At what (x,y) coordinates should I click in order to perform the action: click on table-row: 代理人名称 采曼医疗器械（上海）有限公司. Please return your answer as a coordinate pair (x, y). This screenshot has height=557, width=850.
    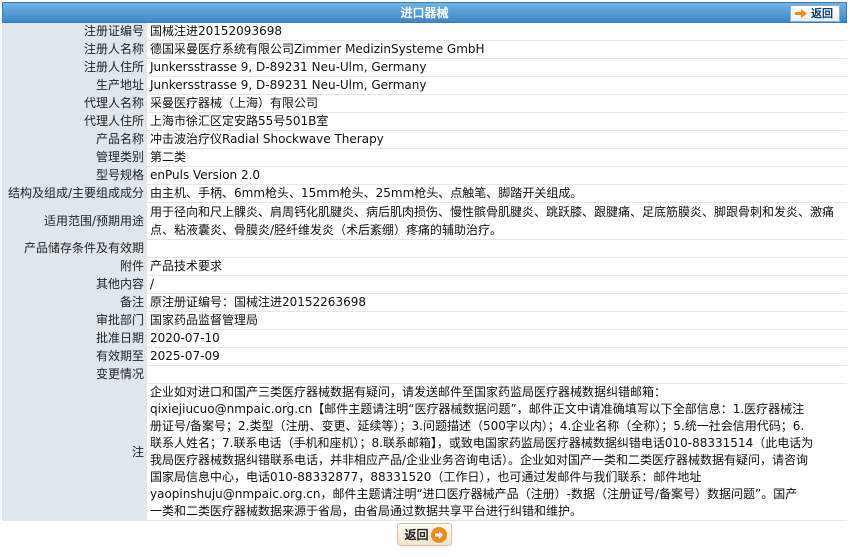
    Looking at the image, I should click on (424, 103).